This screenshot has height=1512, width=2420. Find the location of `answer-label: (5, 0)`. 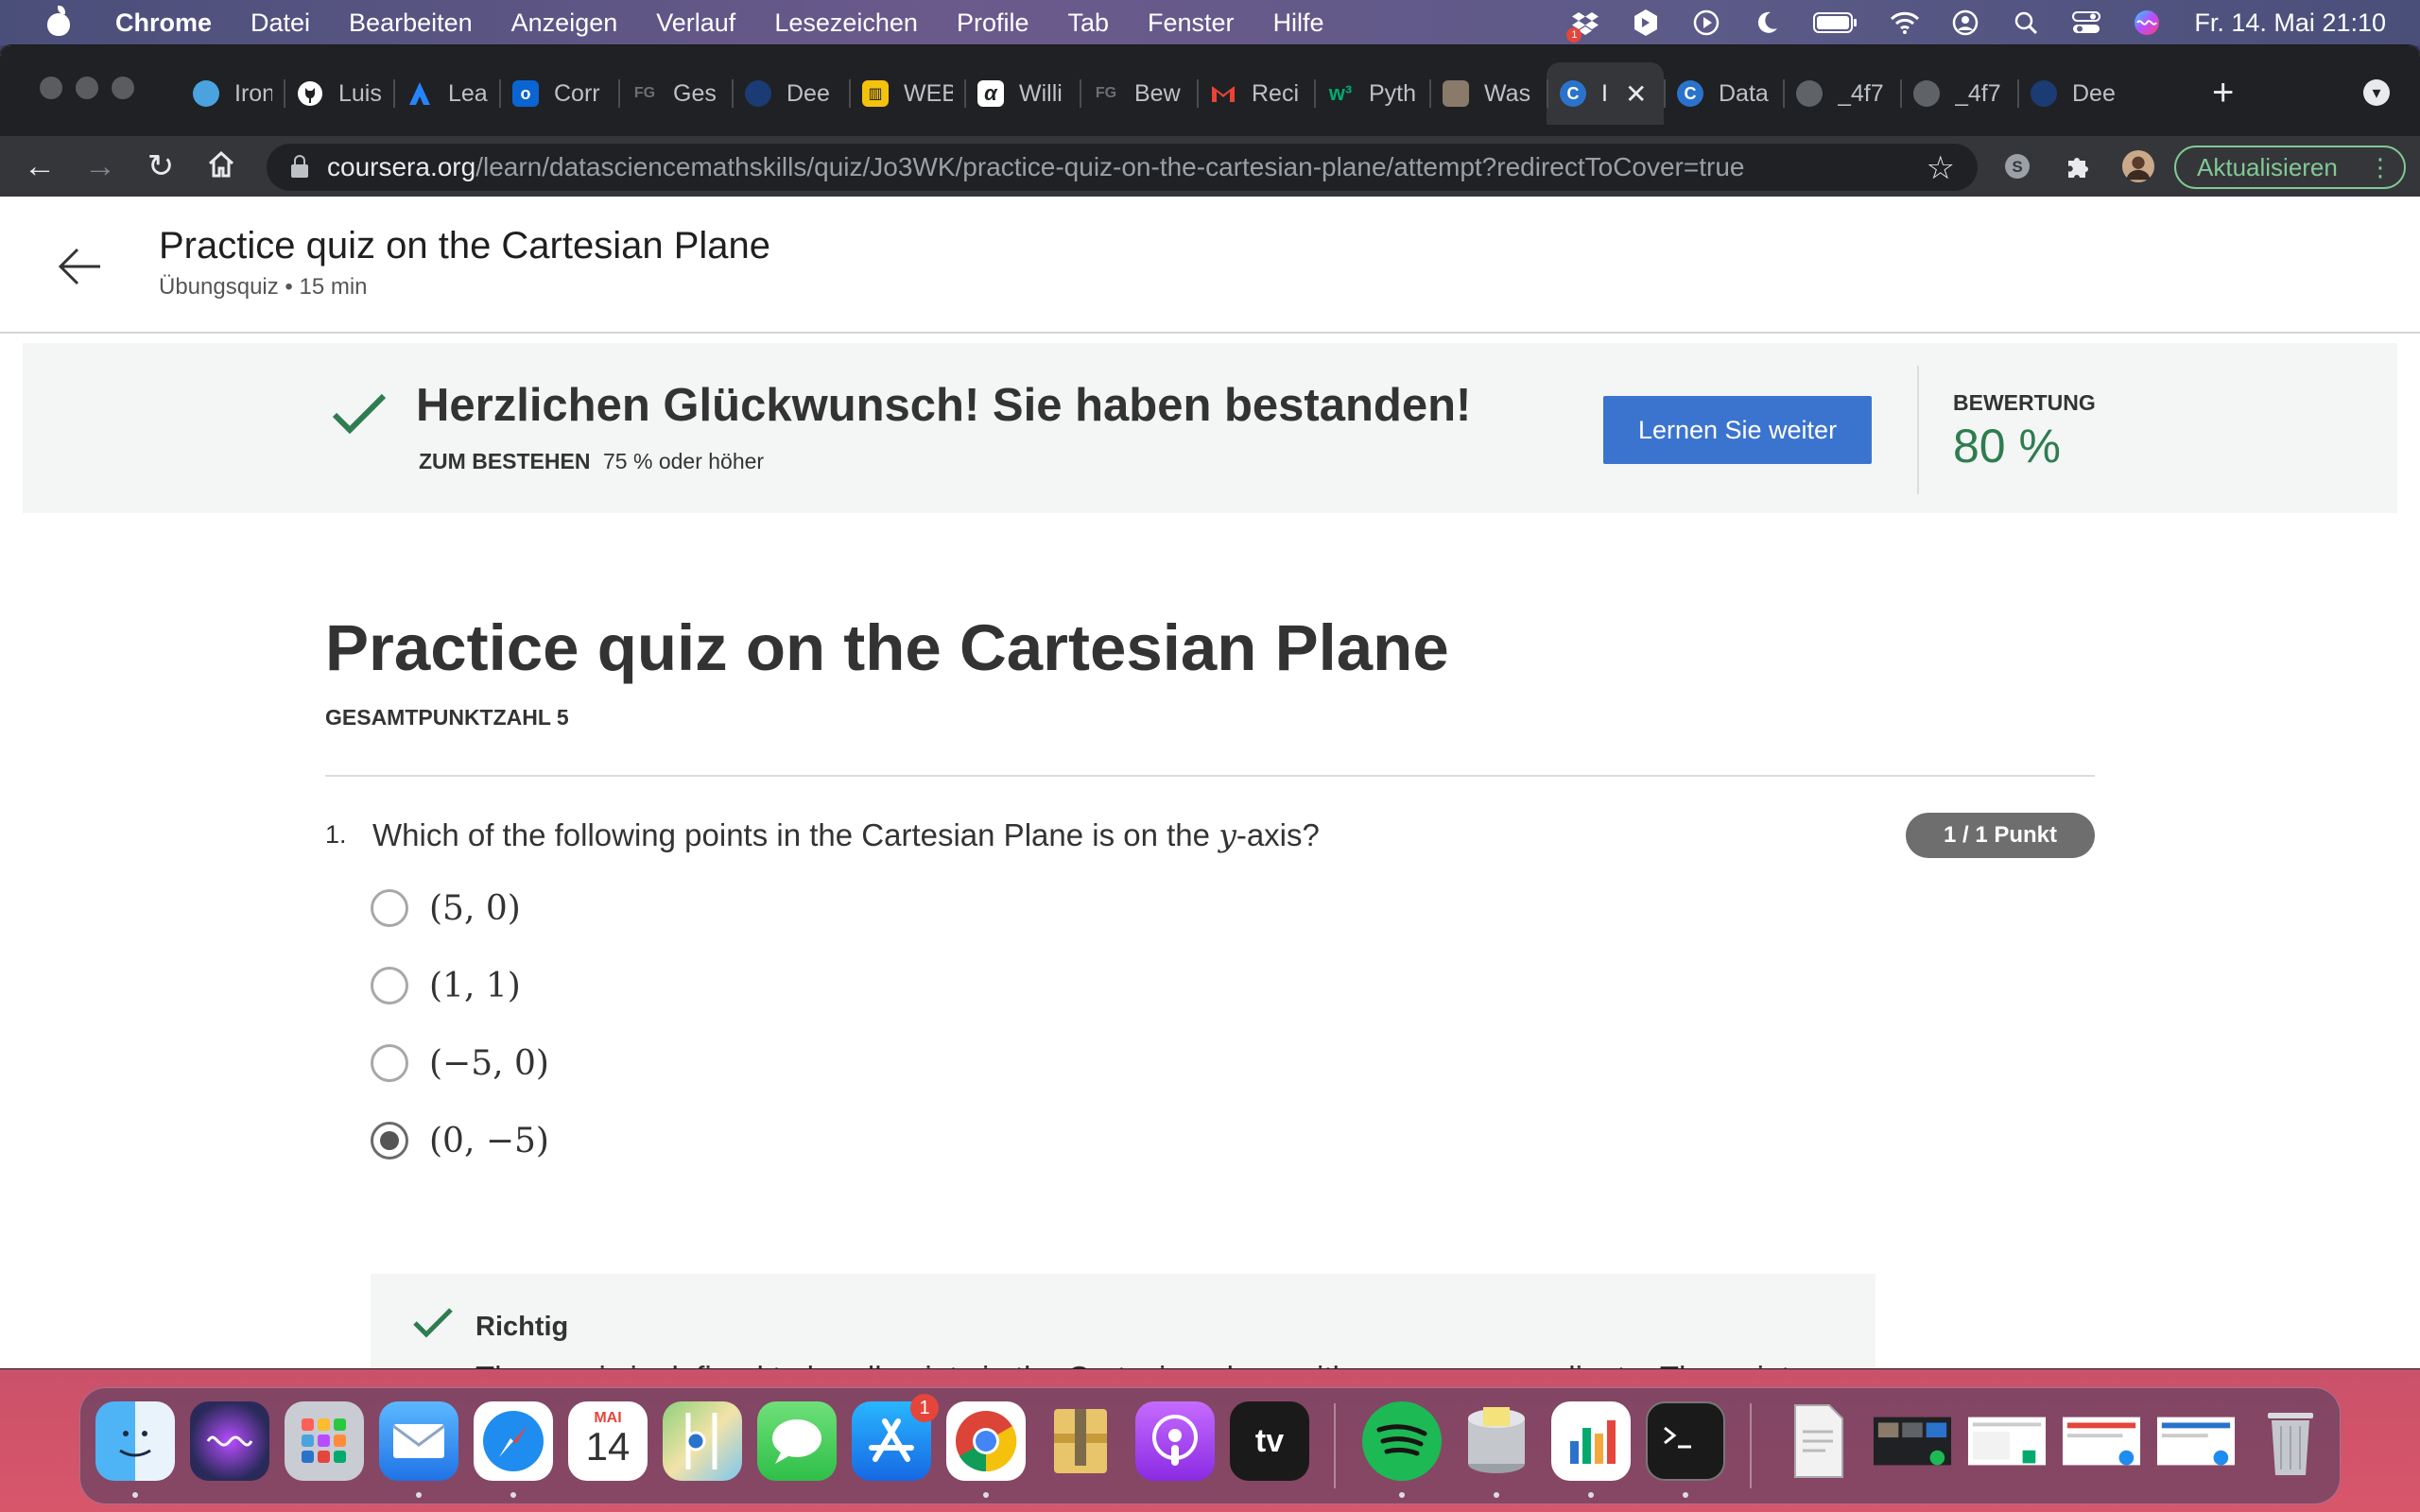

answer-label: (5, 0) is located at coordinates (475, 908).